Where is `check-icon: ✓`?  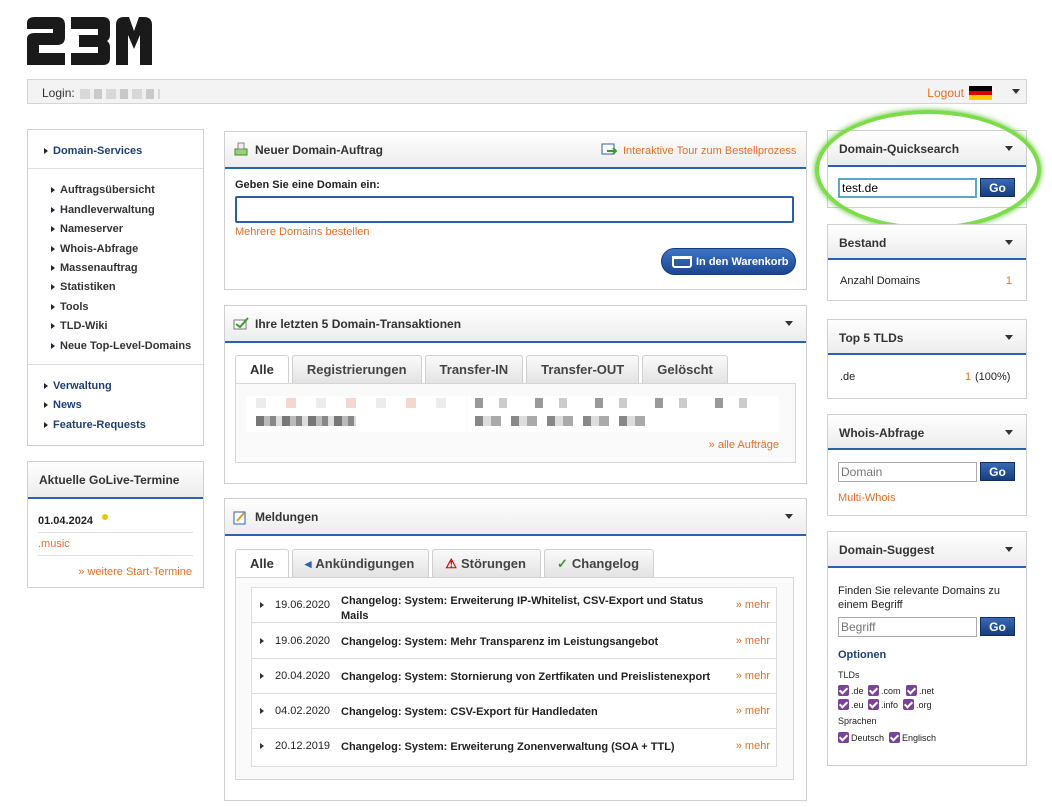
check-icon: ✓ is located at coordinates (562, 563).